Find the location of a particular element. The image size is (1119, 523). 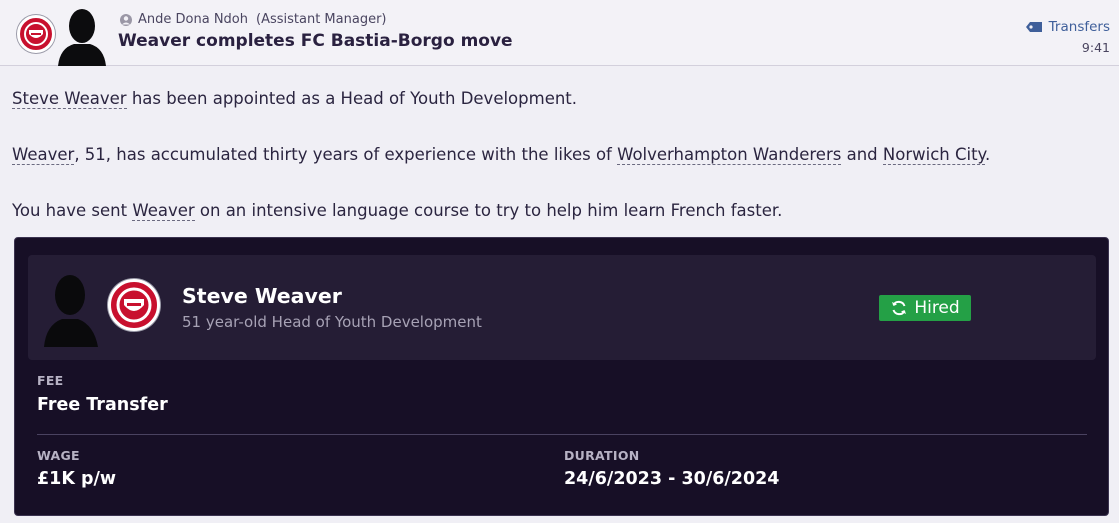

refresh-icon is located at coordinates (899, 308).